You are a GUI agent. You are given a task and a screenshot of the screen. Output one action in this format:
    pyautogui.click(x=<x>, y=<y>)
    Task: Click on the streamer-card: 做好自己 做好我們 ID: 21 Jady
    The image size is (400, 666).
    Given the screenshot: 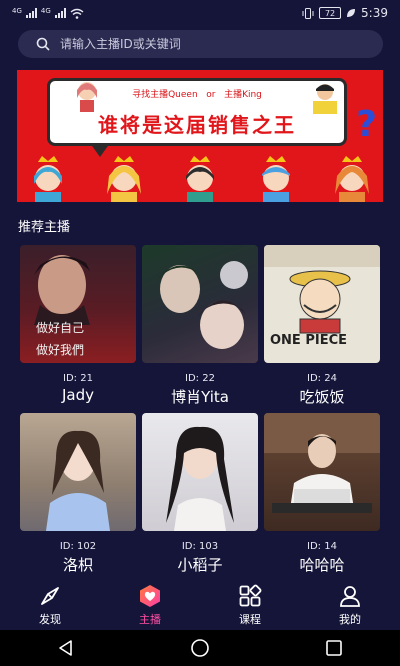 What is the action you would take?
    pyautogui.click(x=78, y=324)
    